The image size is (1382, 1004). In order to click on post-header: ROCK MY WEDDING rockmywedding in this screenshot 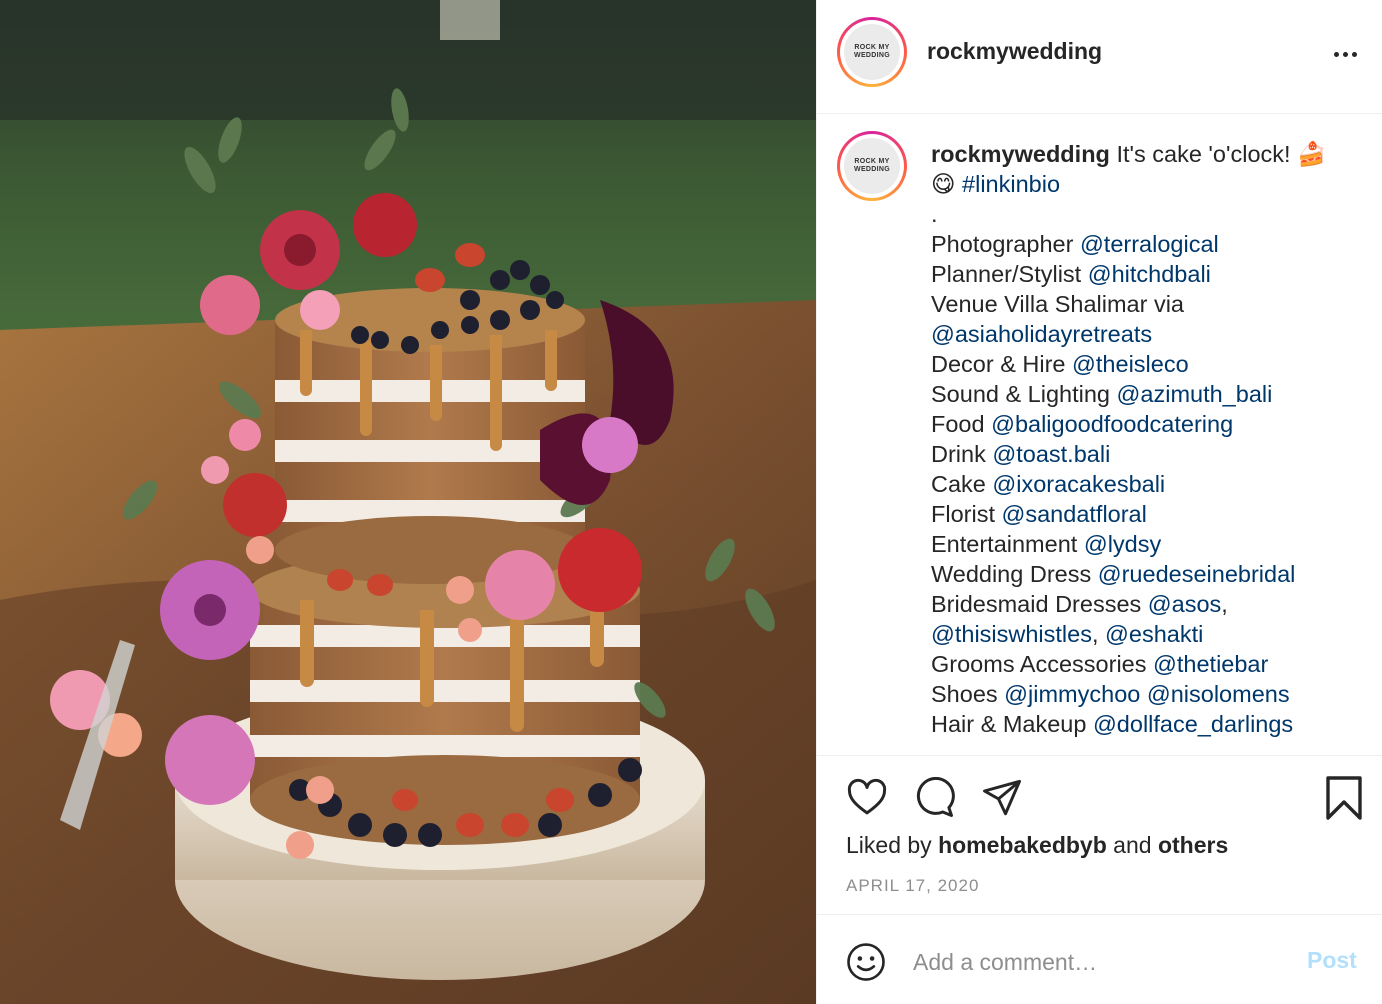, I will do `click(1099, 57)`.